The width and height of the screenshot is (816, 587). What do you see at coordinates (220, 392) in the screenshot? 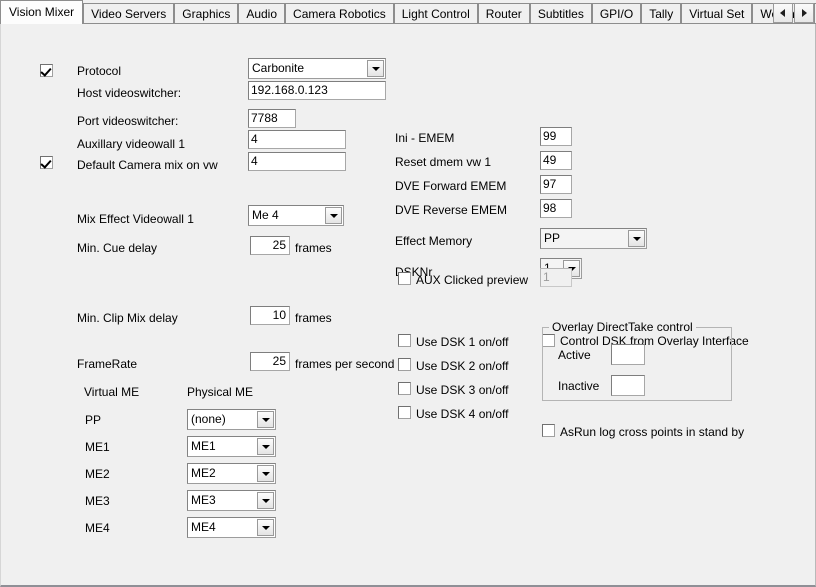
I see `physical-me-header: Physical ME` at bounding box center [220, 392].